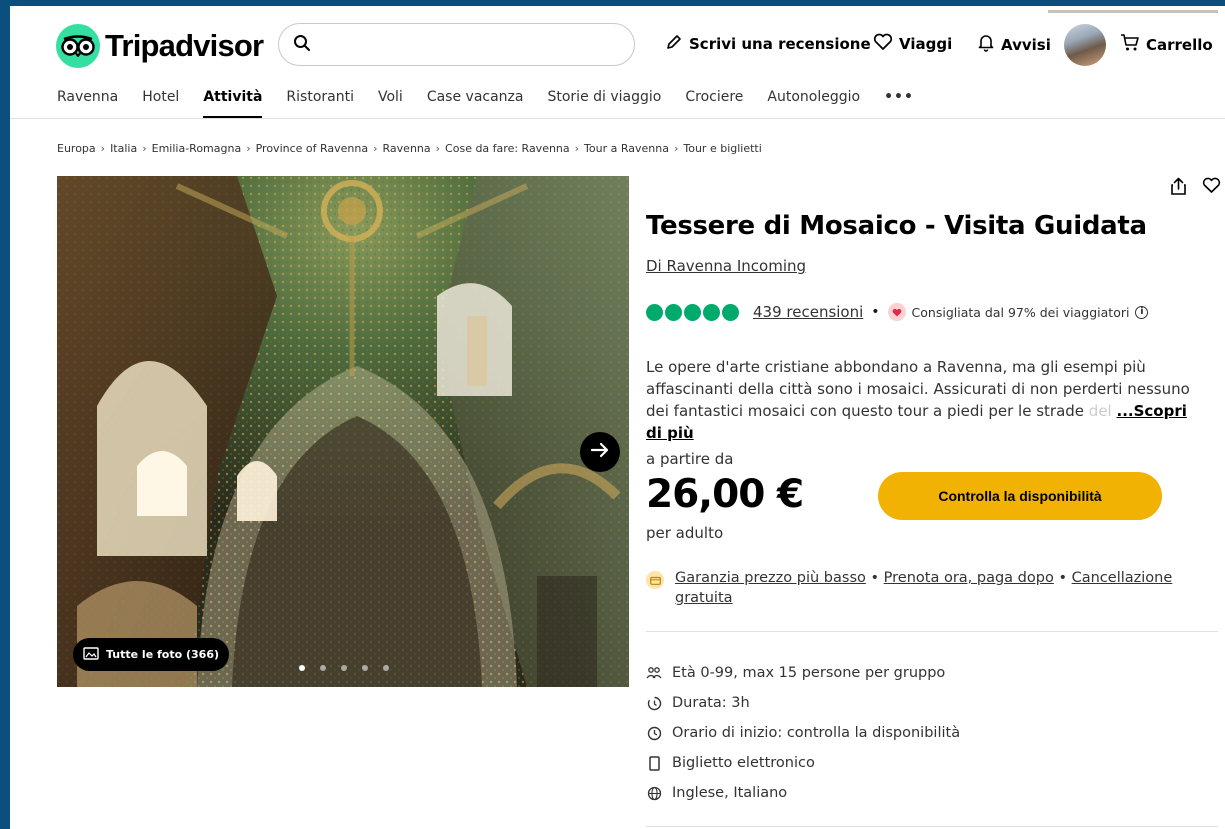 This screenshot has height=829, width=1225. Describe the element at coordinates (1179, 44) in the screenshot. I see `cart-label: Carrello` at that location.